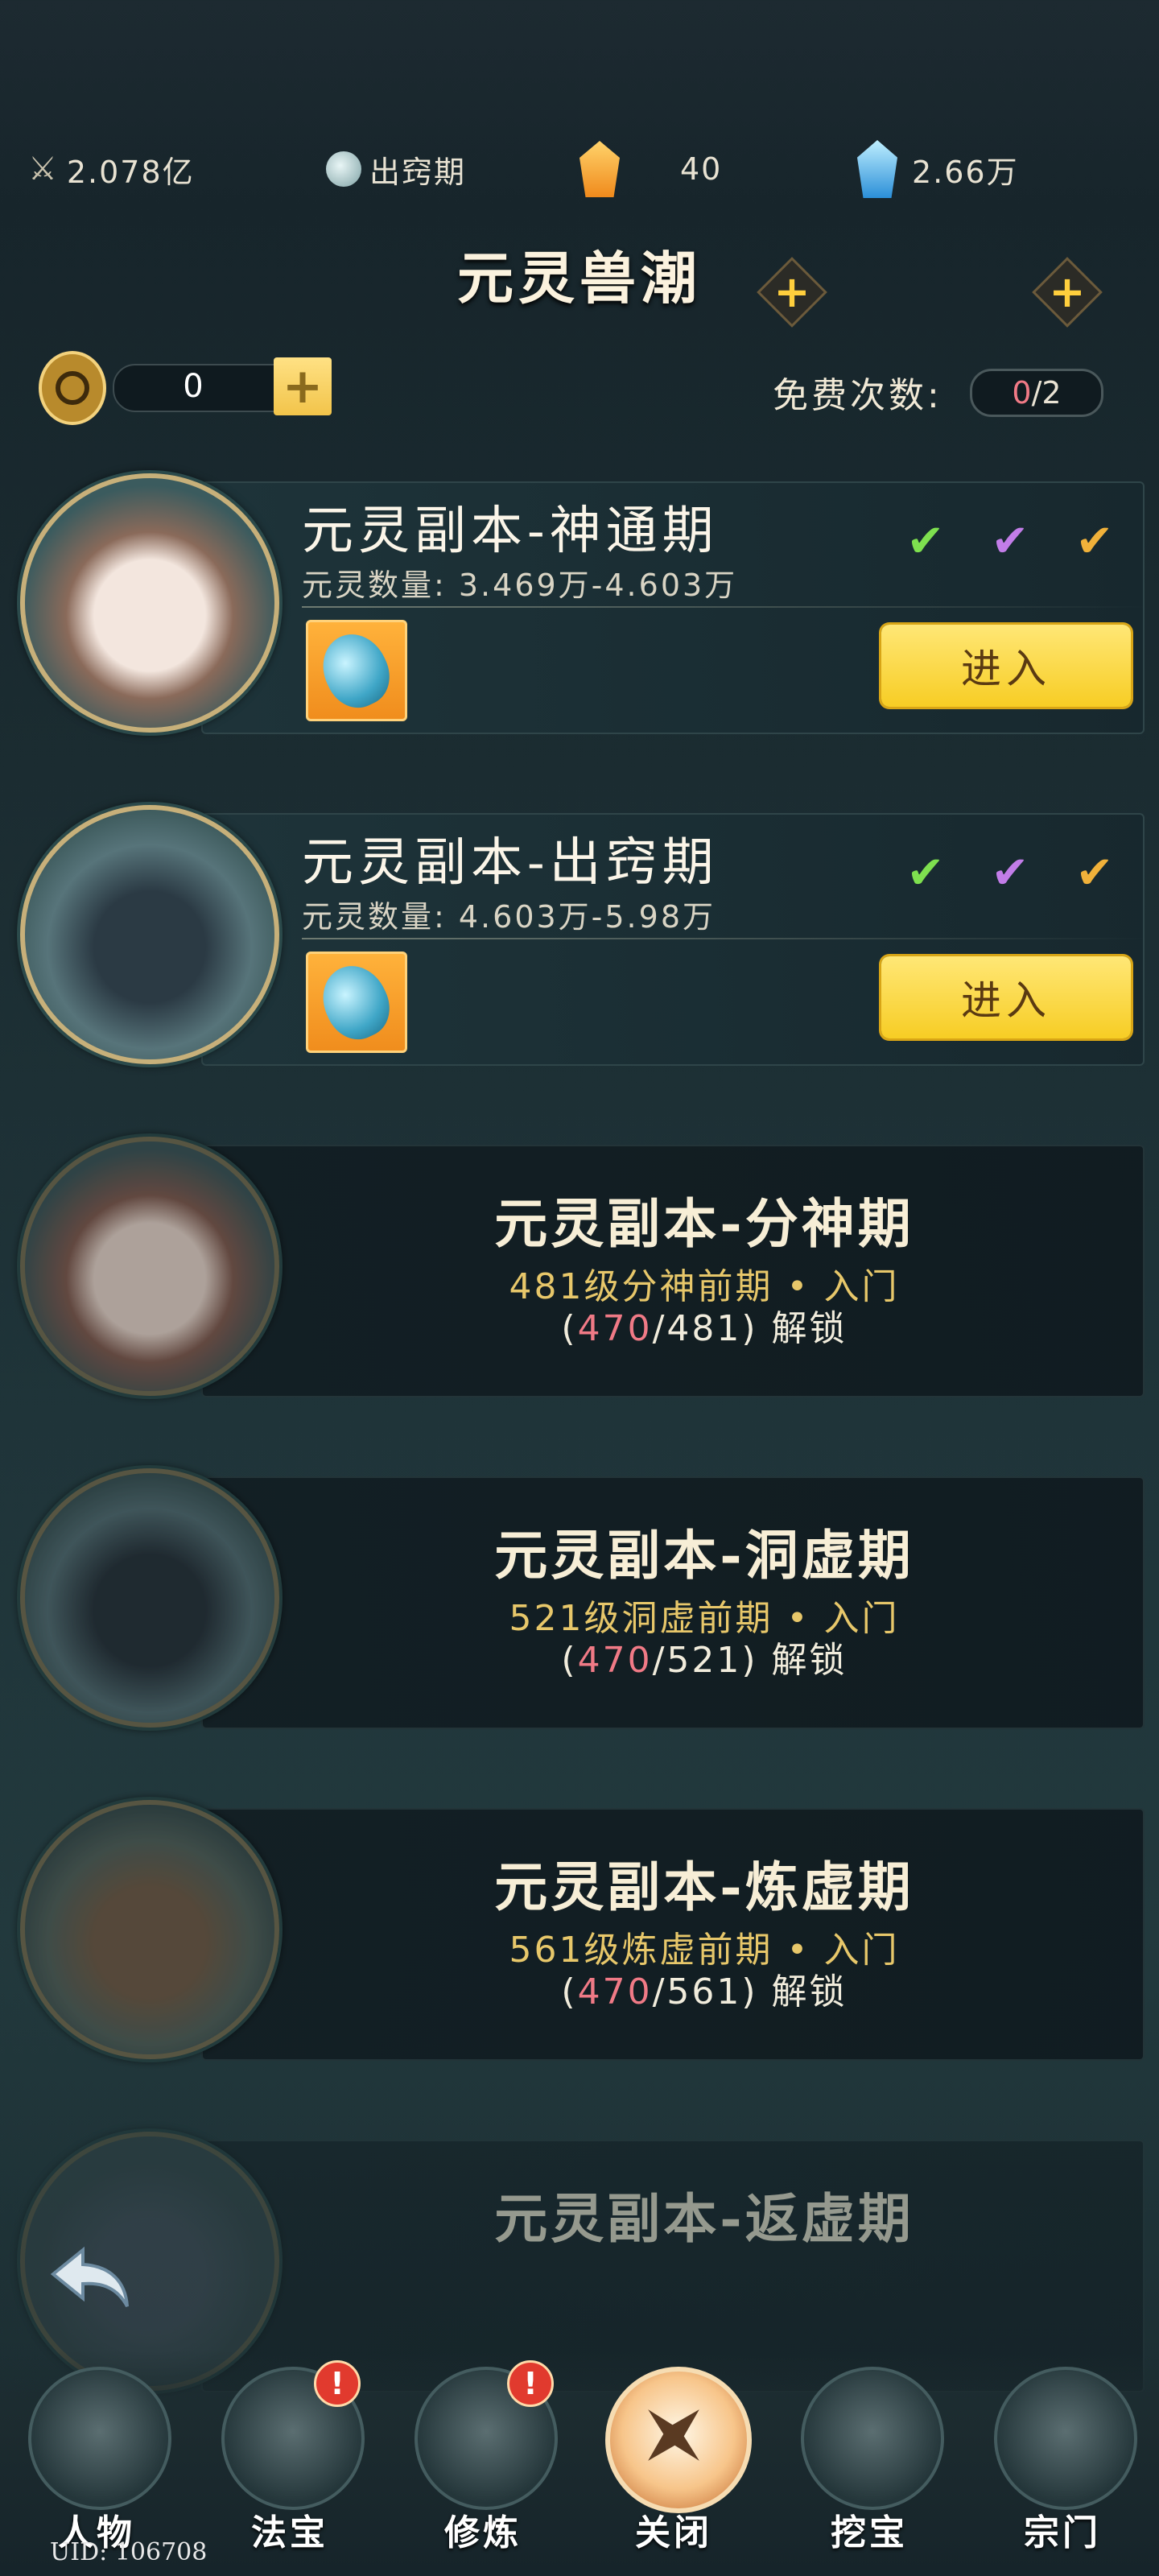 The image size is (1159, 2576). What do you see at coordinates (704, 1660) in the screenshot?
I see `unlock-progress: (470/521) 解锁` at bounding box center [704, 1660].